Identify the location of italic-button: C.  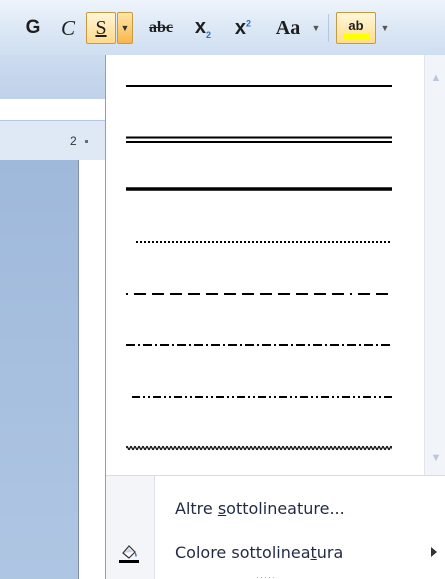
(68, 28).